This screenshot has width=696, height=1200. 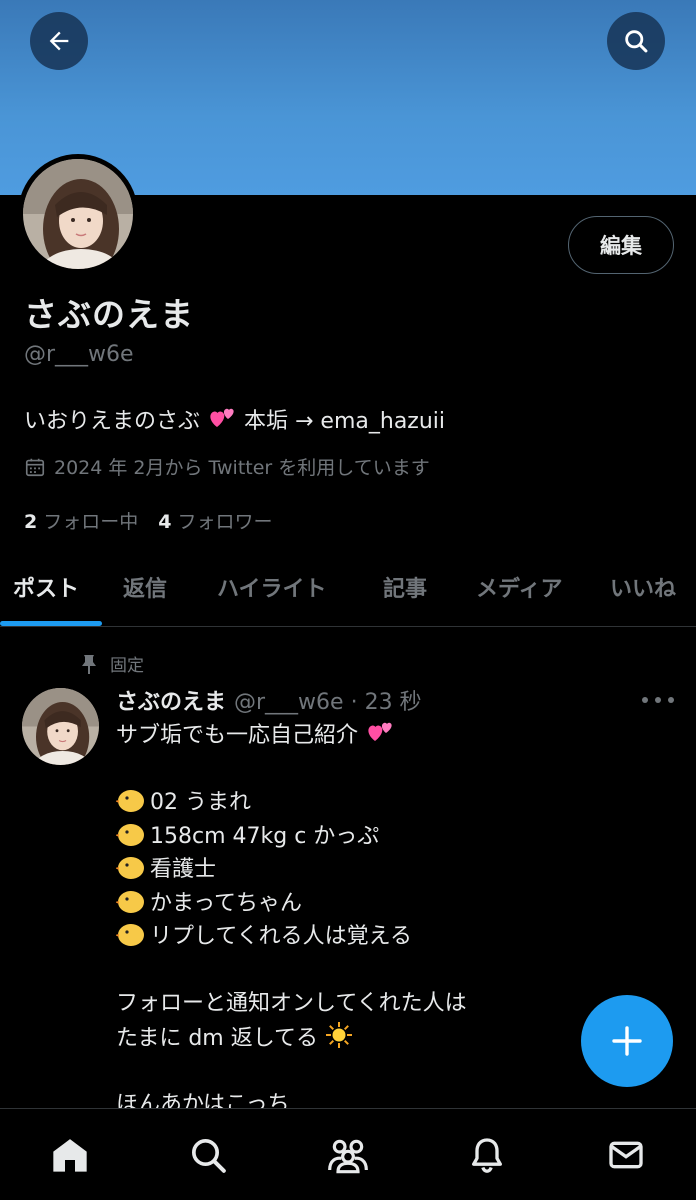 What do you see at coordinates (225, 522) in the screenshot?
I see `followers-label: フォロワー` at bounding box center [225, 522].